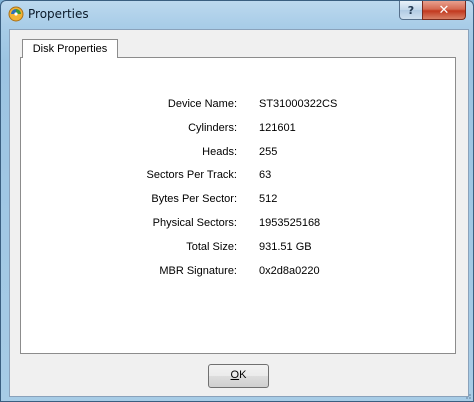  I want to click on property-value: 931.51 GB, so click(285, 247).